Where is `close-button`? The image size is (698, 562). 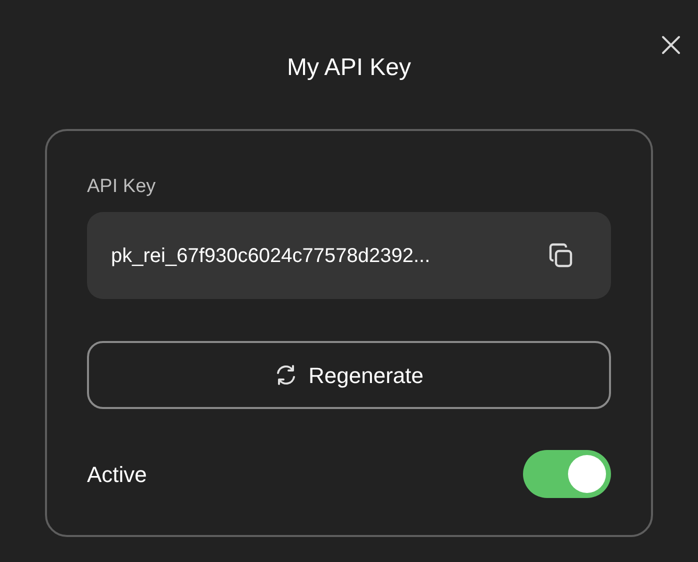
close-button is located at coordinates (671, 45).